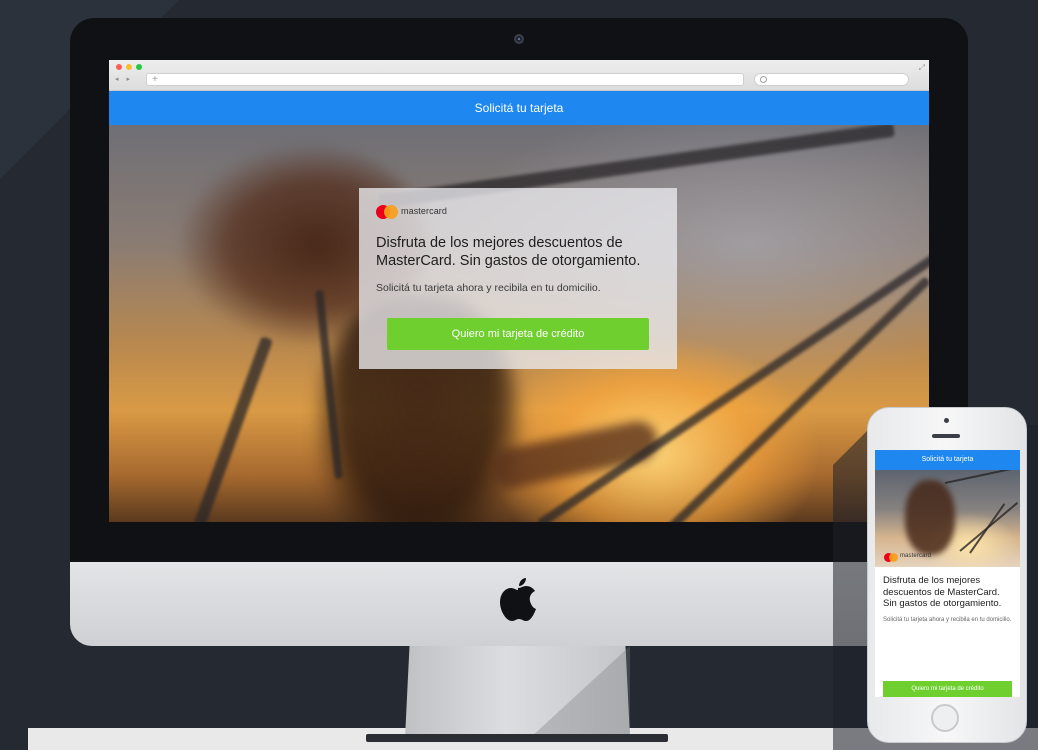 The image size is (1038, 750). Describe the element at coordinates (930, 517) in the screenshot. I see `mobile-hero-girl` at that location.